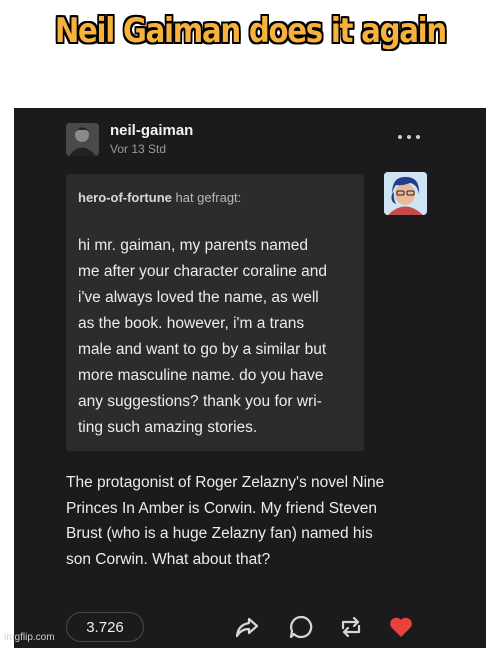 The width and height of the screenshot is (500, 648). Describe the element at coordinates (138, 149) in the screenshot. I see `post-timestamp: Vor 13 Std` at that location.